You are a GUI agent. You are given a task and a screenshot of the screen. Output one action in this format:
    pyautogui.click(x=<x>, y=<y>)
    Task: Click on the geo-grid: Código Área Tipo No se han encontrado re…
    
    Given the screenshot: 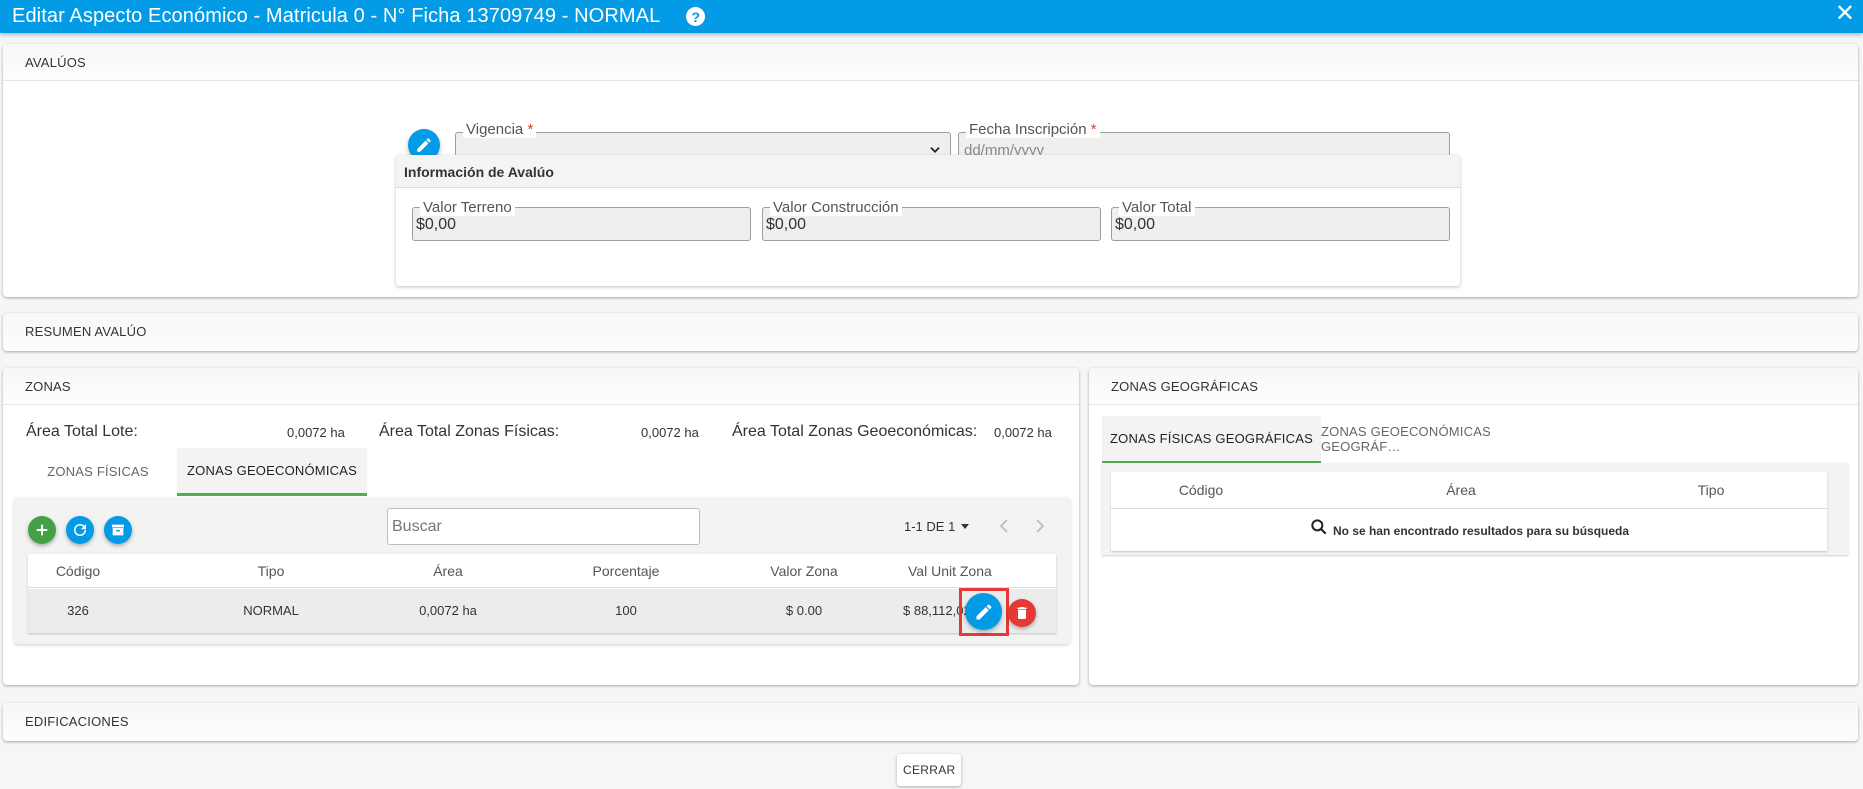 What is the action you would take?
    pyautogui.click(x=1469, y=511)
    